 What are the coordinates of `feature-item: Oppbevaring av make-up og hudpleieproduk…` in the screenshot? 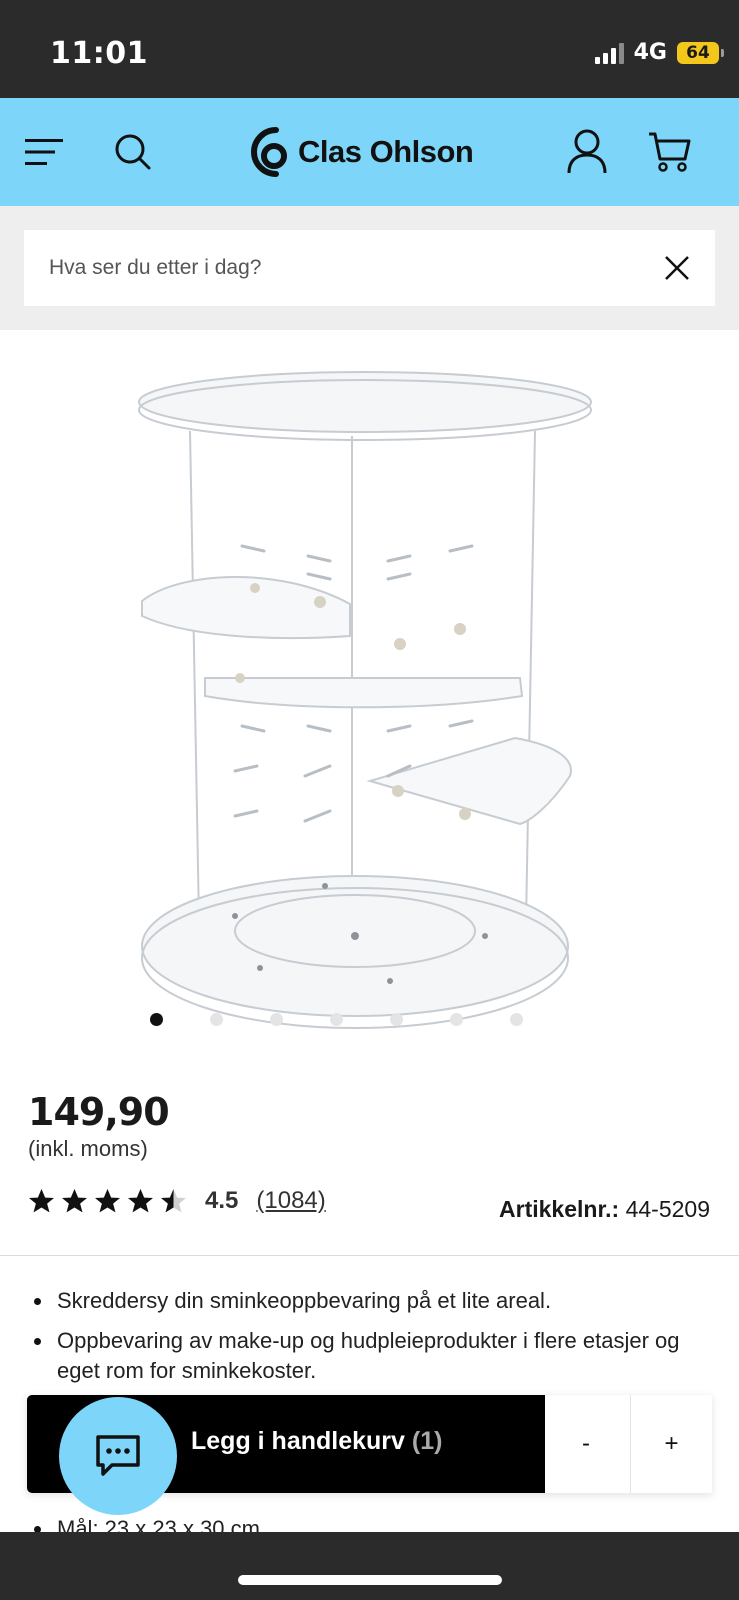 It's located at (360, 1356).